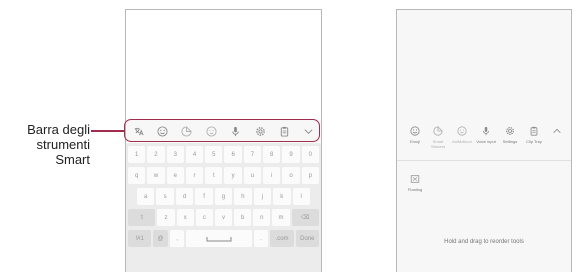  Describe the element at coordinates (72, 159) in the screenshot. I see `callout-line-3: Smart` at that location.